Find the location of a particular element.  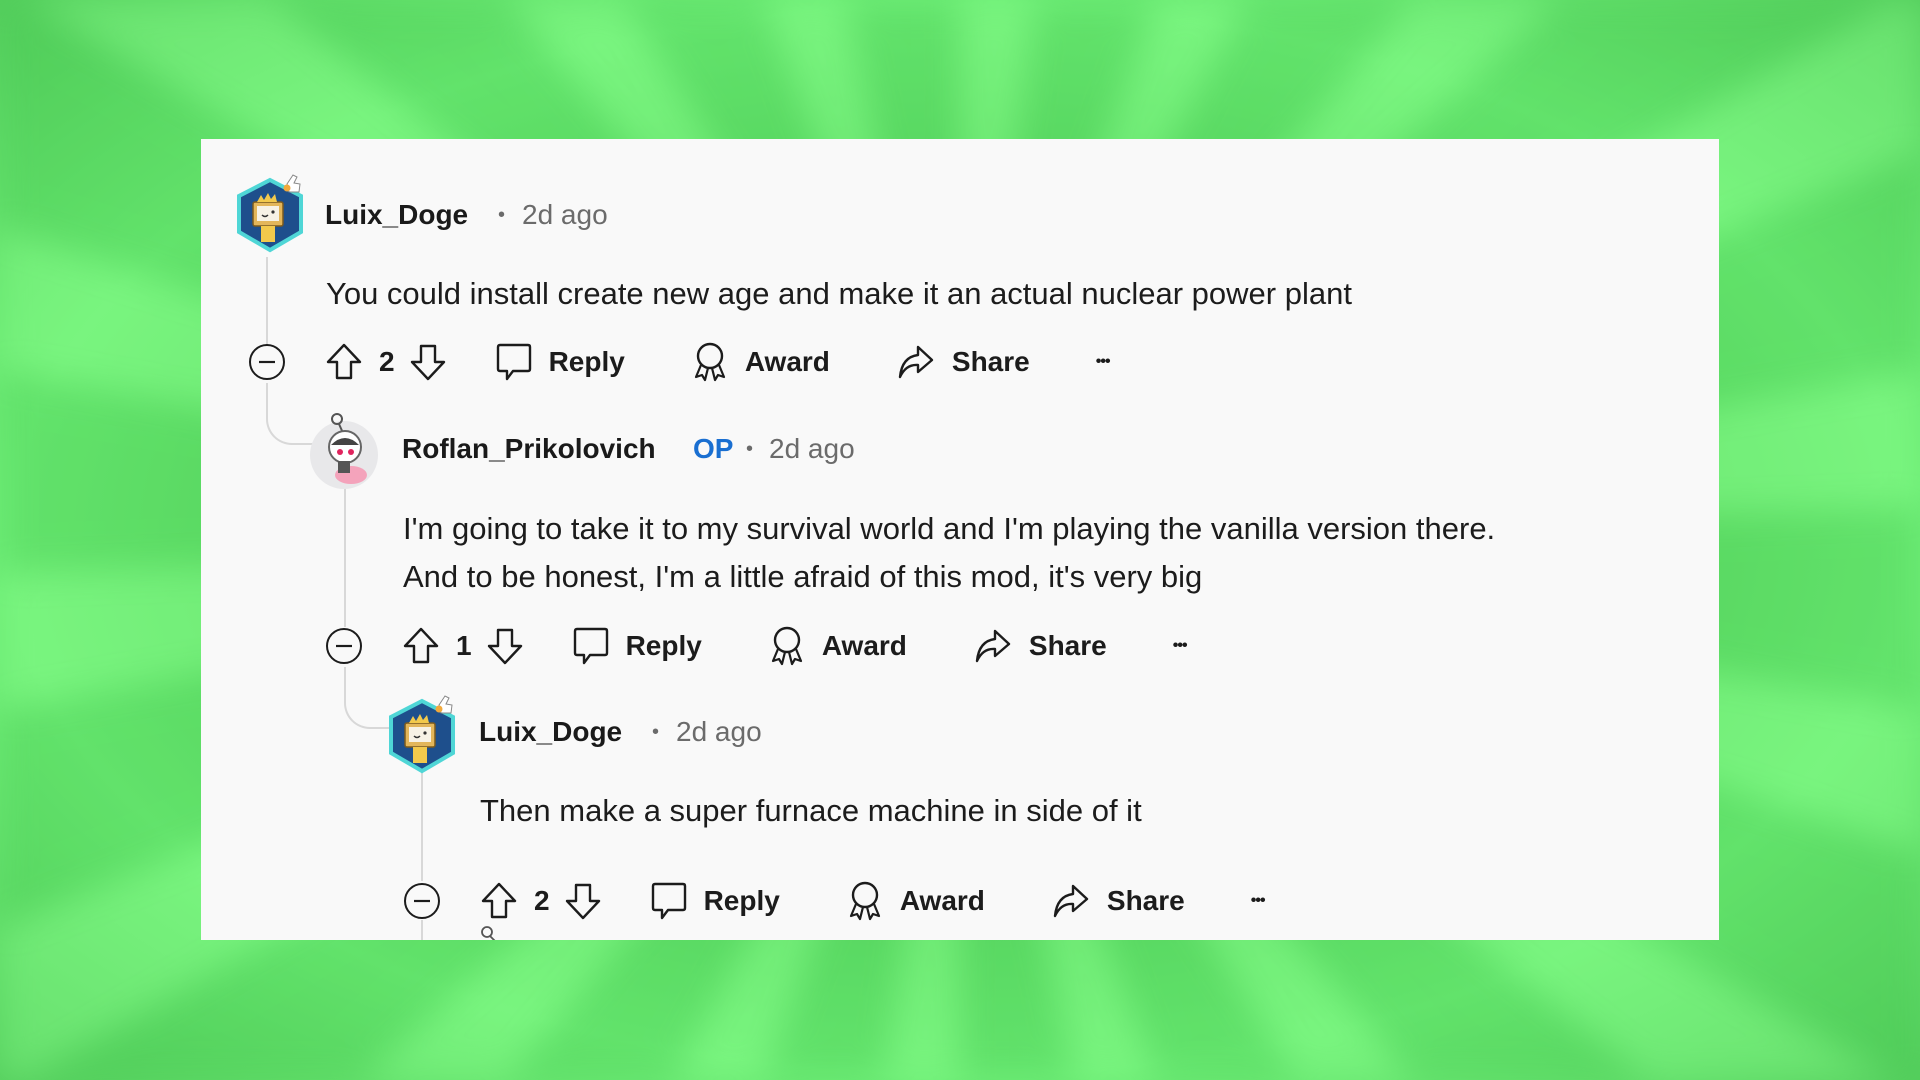

comment-author: Roflan_Prikolovich is located at coordinates (529, 449).